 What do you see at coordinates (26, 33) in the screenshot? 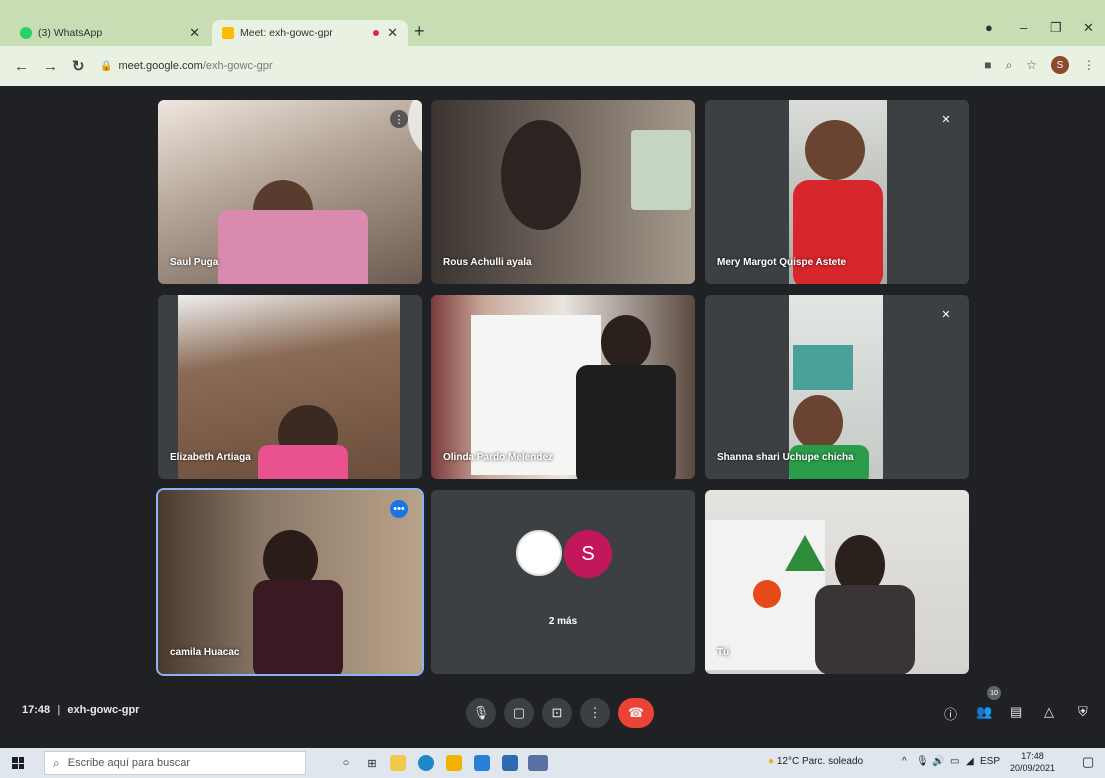
I see `whatsapp-icon` at bounding box center [26, 33].